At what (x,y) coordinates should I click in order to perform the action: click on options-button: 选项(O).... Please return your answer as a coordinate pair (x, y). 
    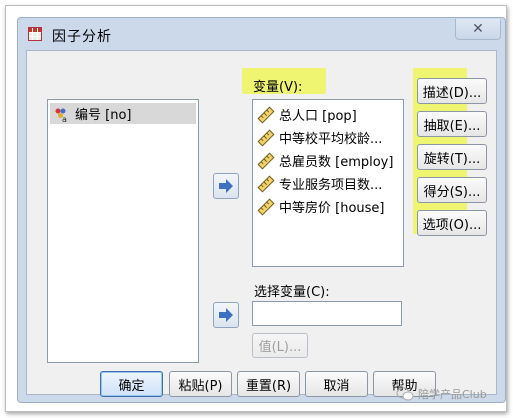
    Looking at the image, I should click on (452, 223).